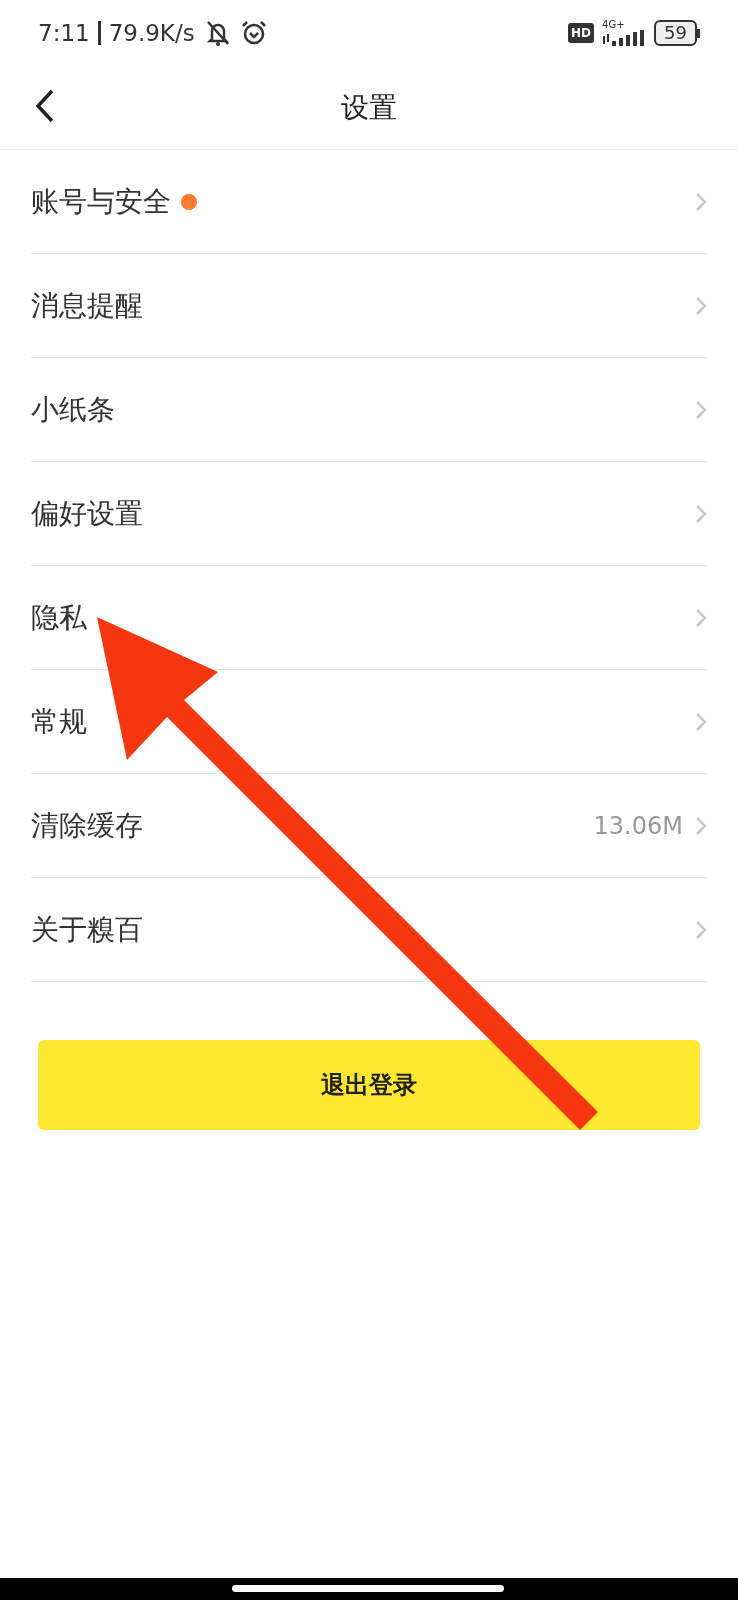 The height and width of the screenshot is (1600, 738). Describe the element at coordinates (45, 106) in the screenshot. I see `back-icon` at that location.